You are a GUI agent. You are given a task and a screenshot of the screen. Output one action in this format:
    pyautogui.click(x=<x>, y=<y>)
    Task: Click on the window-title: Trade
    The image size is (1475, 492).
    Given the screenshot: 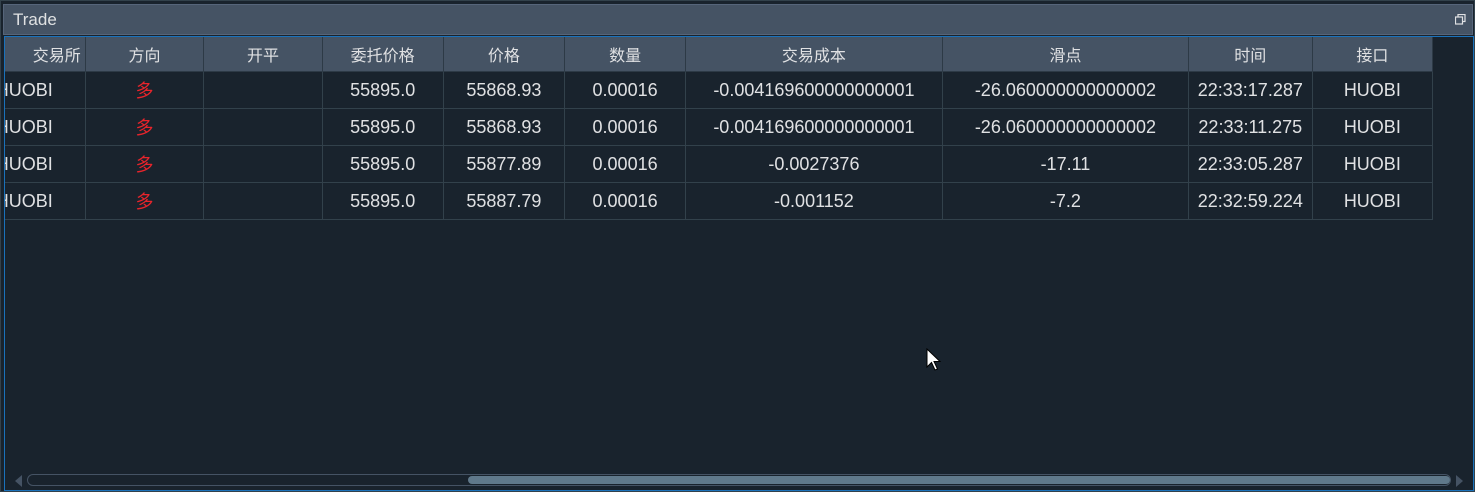 What is the action you would take?
    pyautogui.click(x=35, y=19)
    